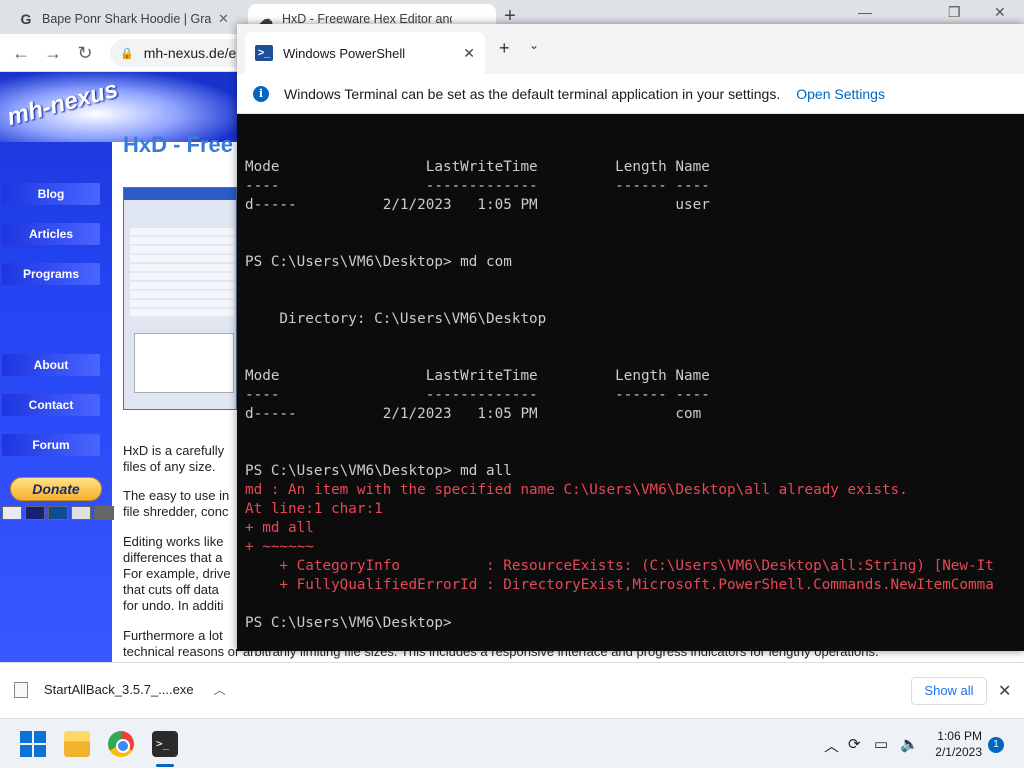 Image resolution: width=1024 pixels, height=768 pixels. What do you see at coordinates (173, 541) in the screenshot?
I see `paragraph-line: Editing works like` at bounding box center [173, 541].